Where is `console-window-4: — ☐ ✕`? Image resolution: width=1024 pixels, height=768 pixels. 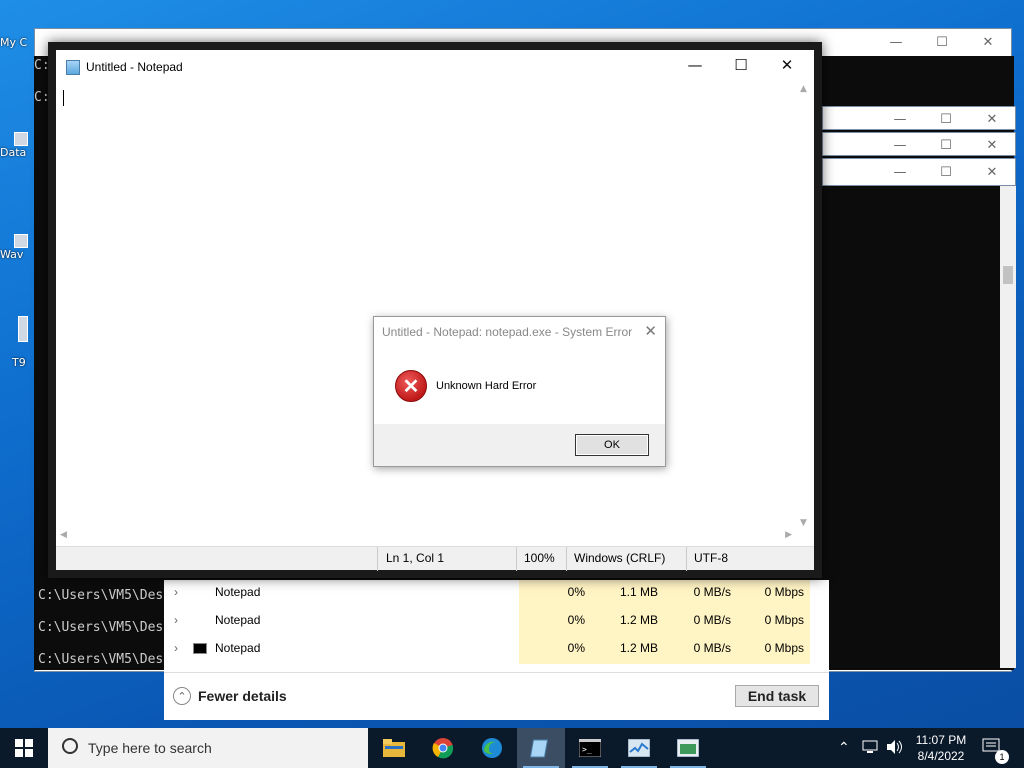
console-window-4: — ☐ ✕ is located at coordinates (919, 172).